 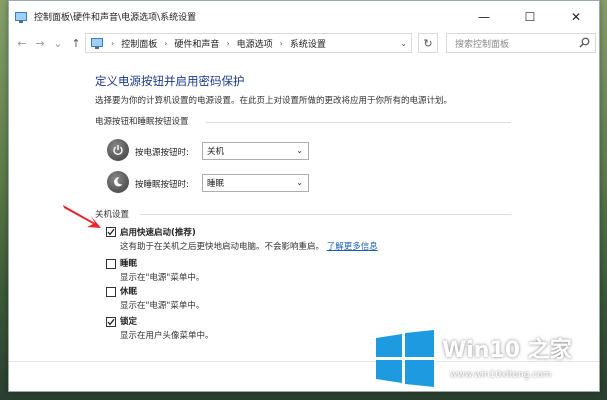 What do you see at coordinates (216, 152) in the screenshot?
I see `power-button-value: 关机` at bounding box center [216, 152].